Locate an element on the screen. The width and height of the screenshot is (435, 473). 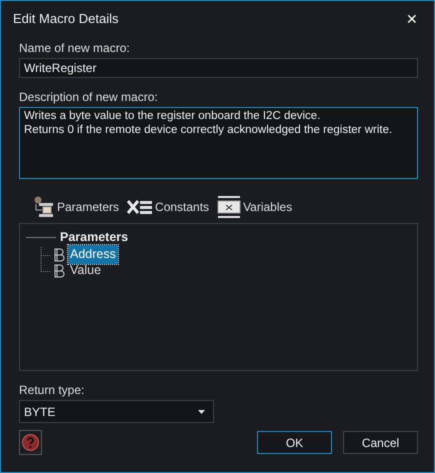
caret-icon is located at coordinates (201, 412).